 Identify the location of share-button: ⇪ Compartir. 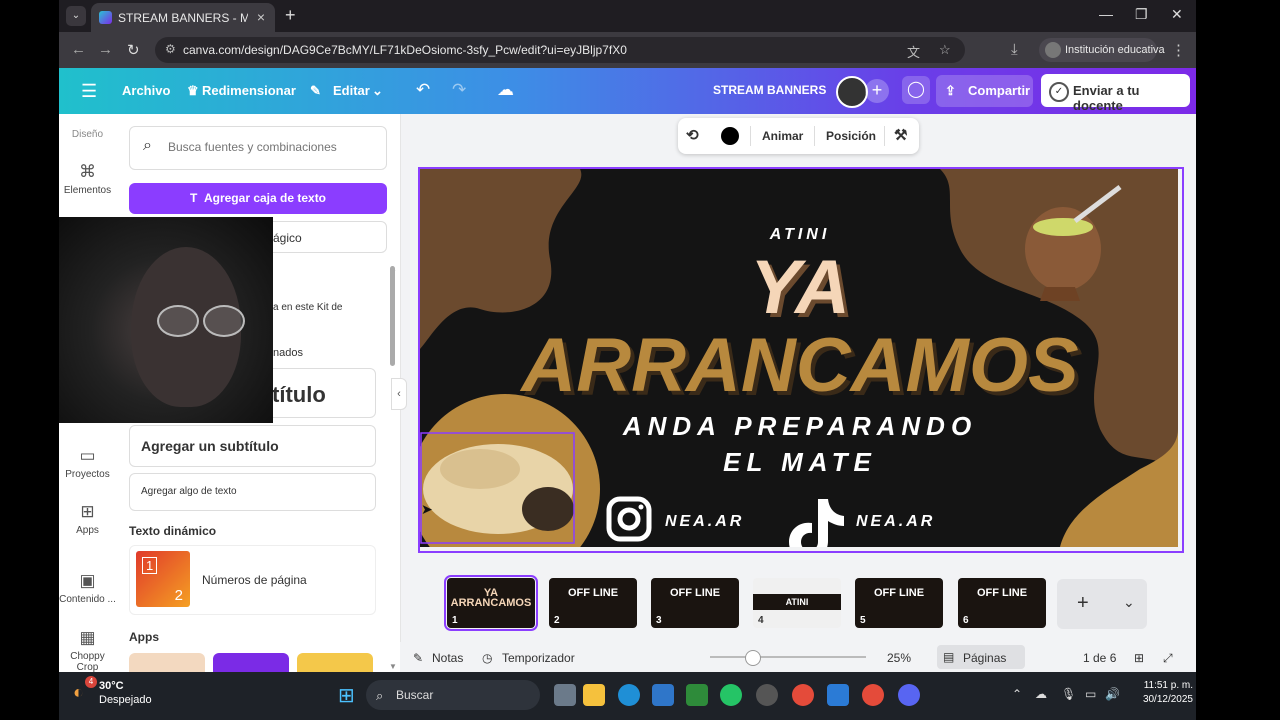
(984, 91).